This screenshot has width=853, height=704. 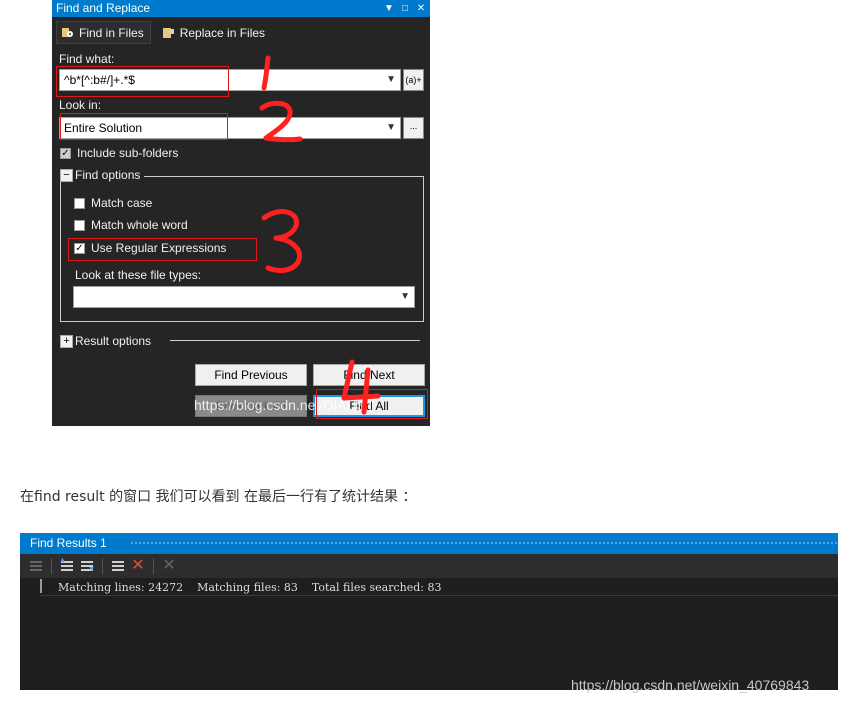 What do you see at coordinates (66, 341) in the screenshot?
I see `expand-icon: +` at bounding box center [66, 341].